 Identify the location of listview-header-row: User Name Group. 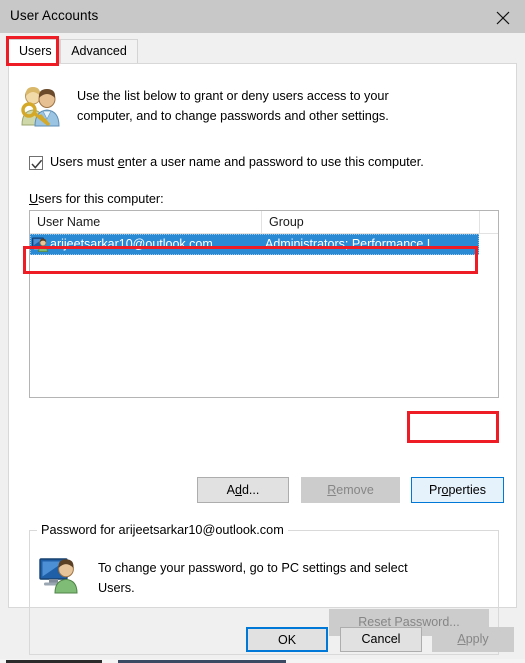
(264, 222).